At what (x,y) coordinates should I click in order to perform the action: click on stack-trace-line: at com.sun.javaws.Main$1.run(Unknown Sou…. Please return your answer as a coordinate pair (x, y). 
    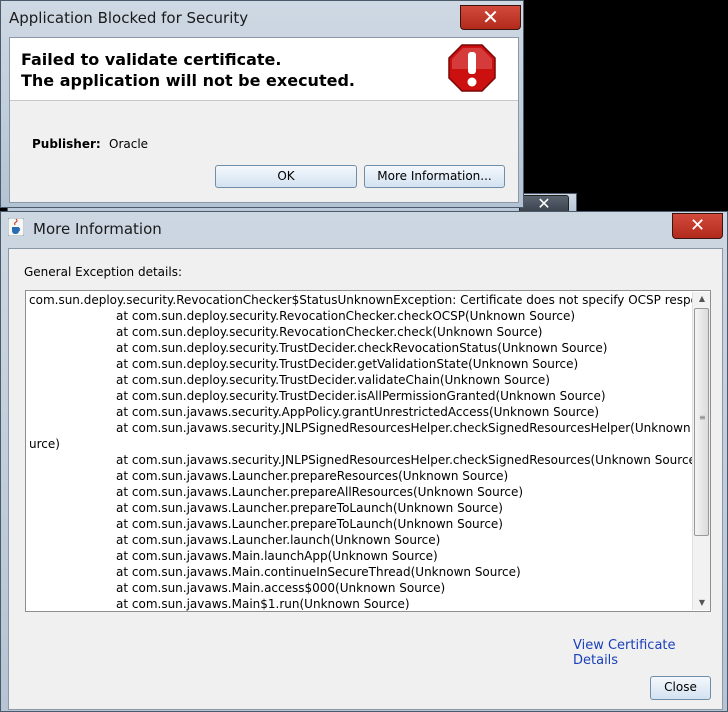
    Looking at the image, I should click on (263, 604).